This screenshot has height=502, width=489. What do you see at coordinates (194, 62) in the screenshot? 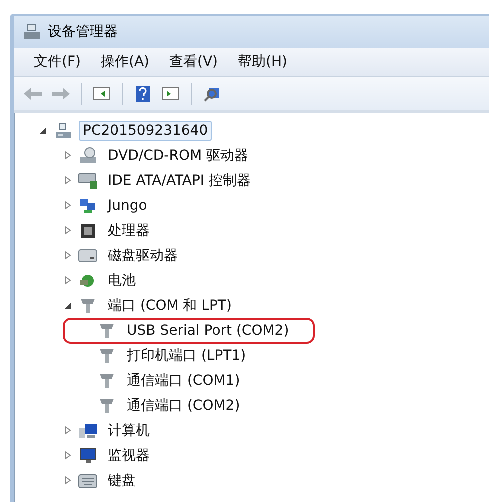
I see `menu-item: 查看(V)` at bounding box center [194, 62].